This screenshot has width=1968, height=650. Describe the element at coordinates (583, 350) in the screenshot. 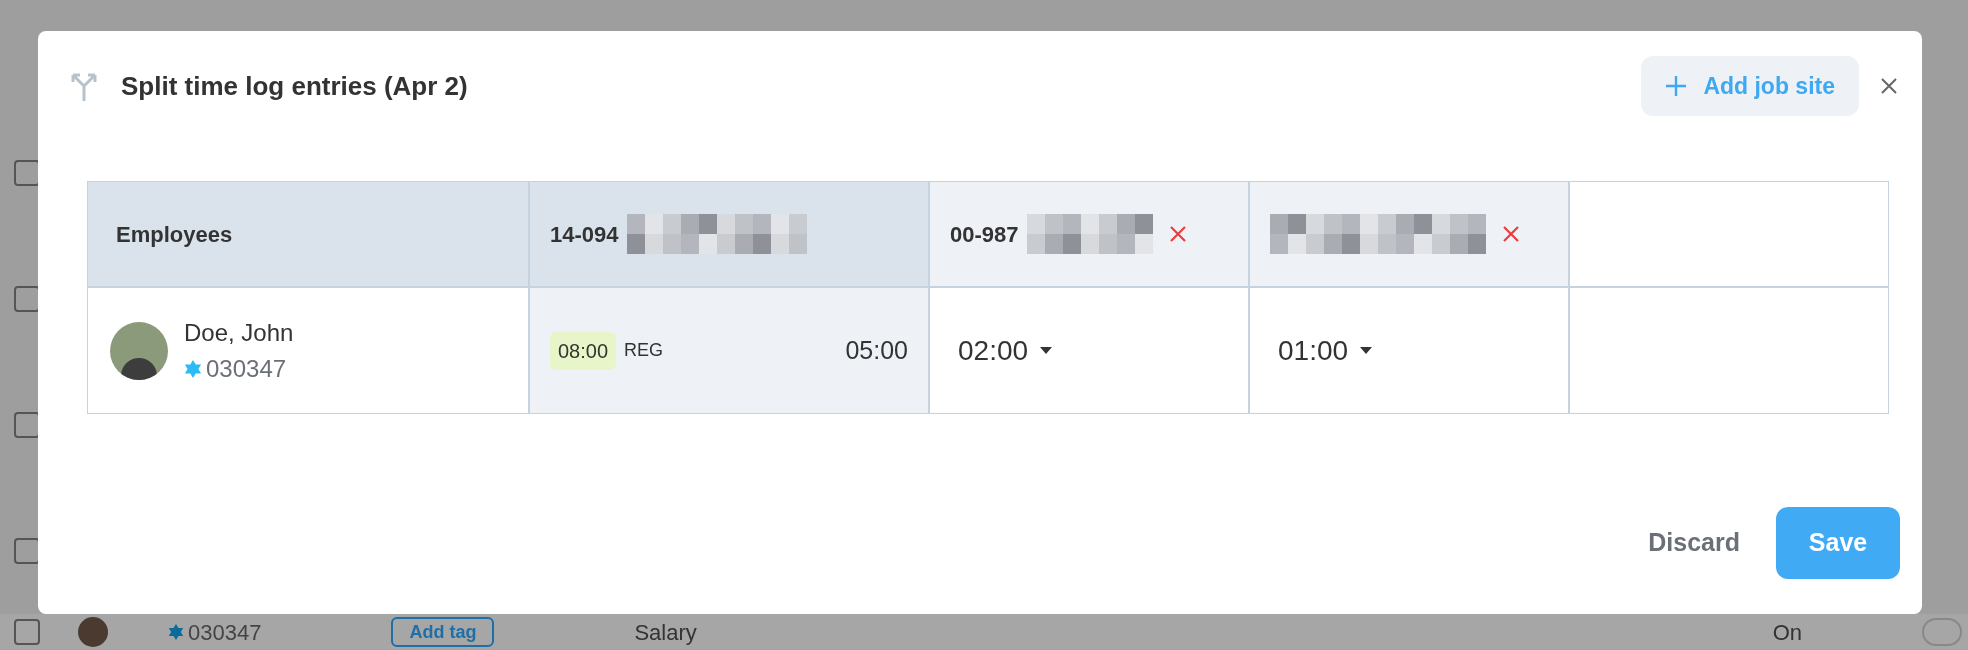

I see `hours-badge: 08:00` at that location.